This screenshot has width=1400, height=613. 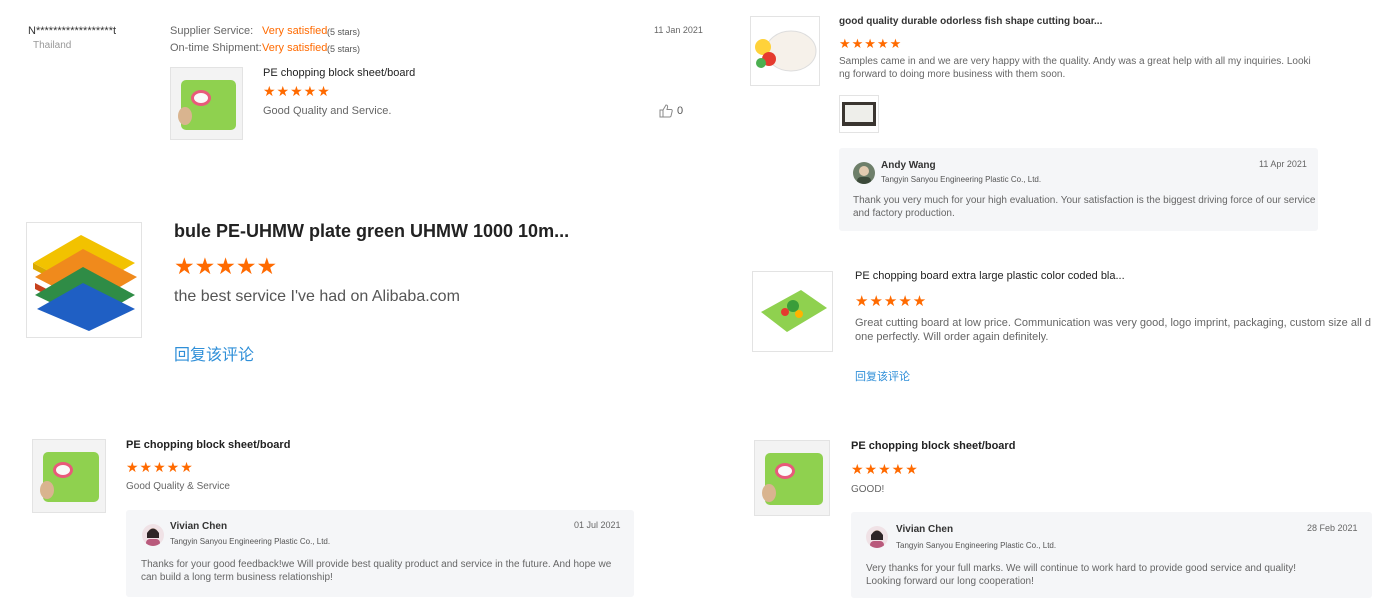 What do you see at coordinates (1283, 164) in the screenshot?
I see `reply-date: 11 Apr 2021` at bounding box center [1283, 164].